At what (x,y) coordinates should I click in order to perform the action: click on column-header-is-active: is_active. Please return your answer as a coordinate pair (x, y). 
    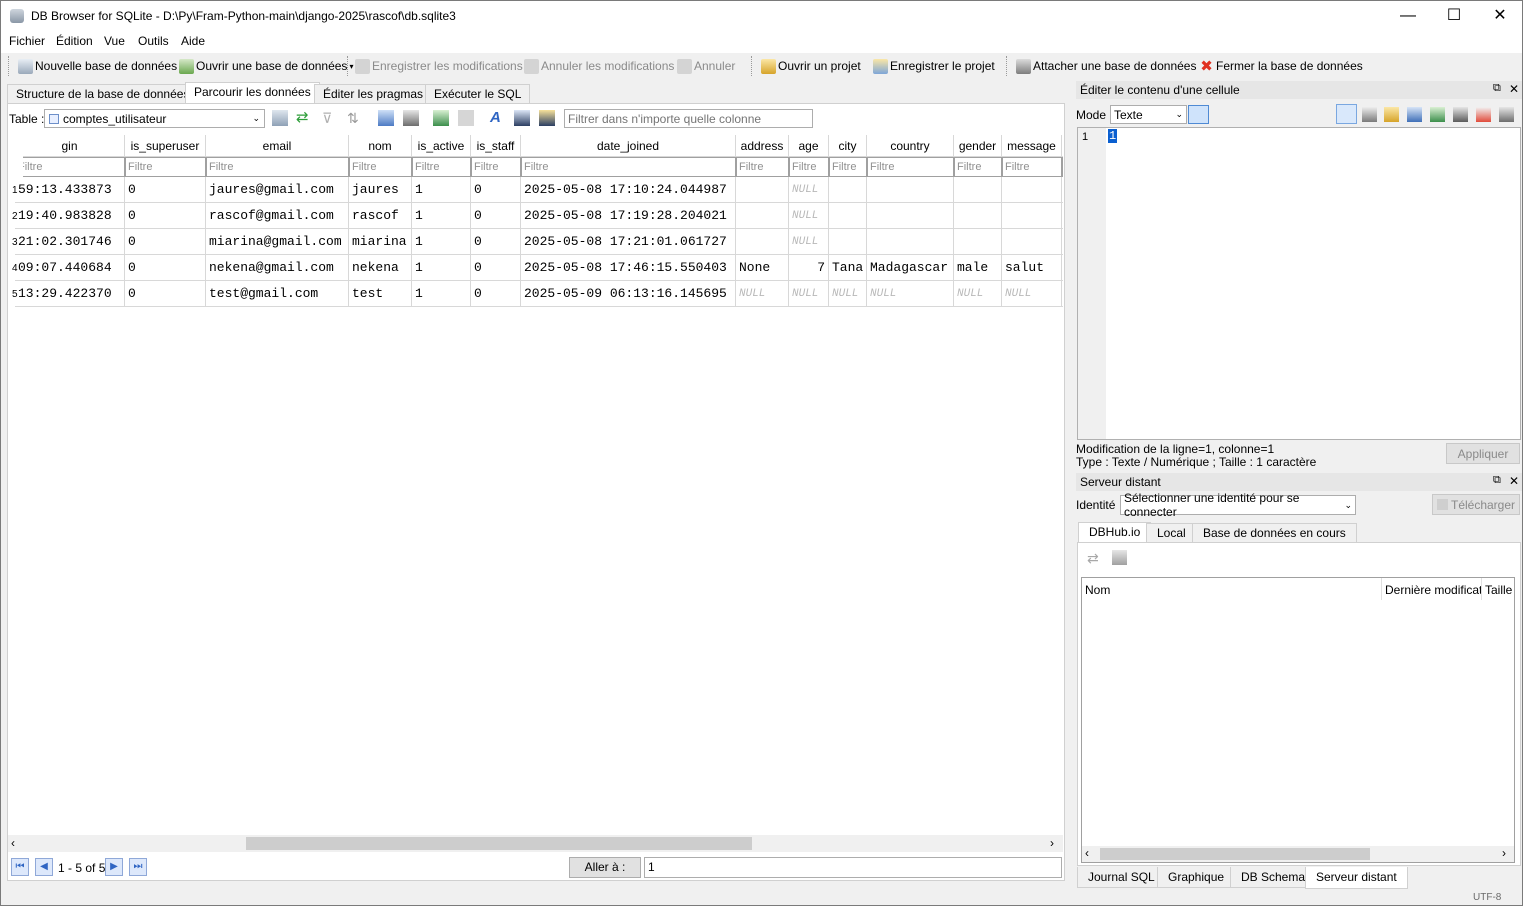
    Looking at the image, I should click on (441, 146).